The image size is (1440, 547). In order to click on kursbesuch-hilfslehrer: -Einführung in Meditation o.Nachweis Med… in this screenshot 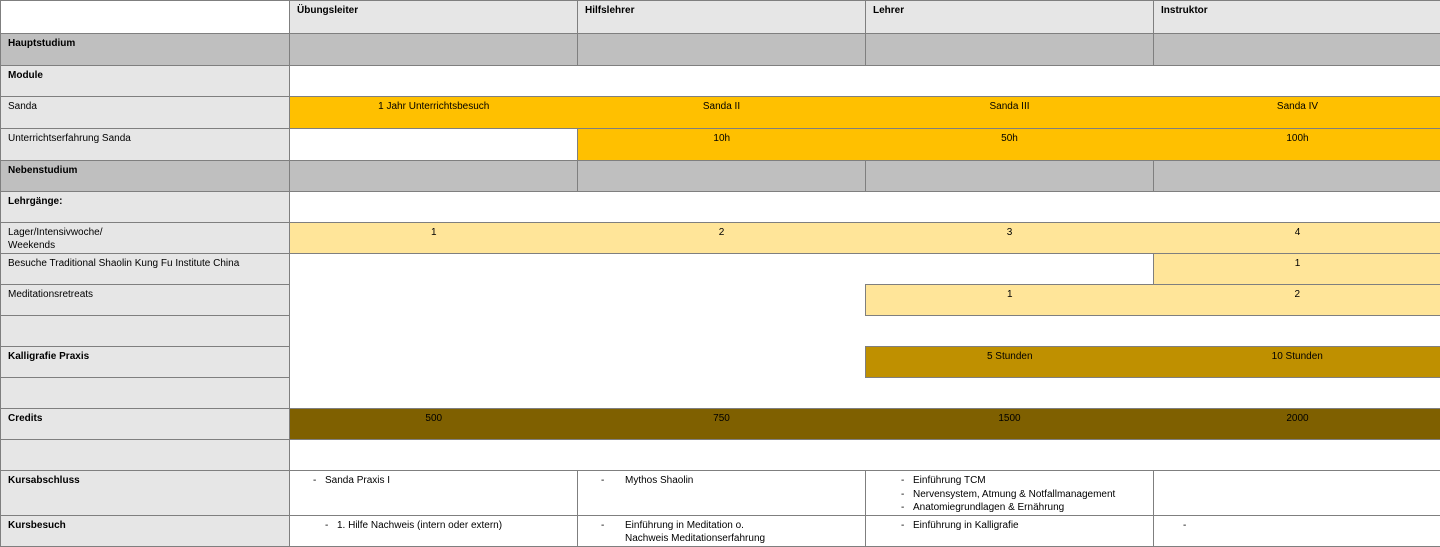, I will do `click(722, 530)`.